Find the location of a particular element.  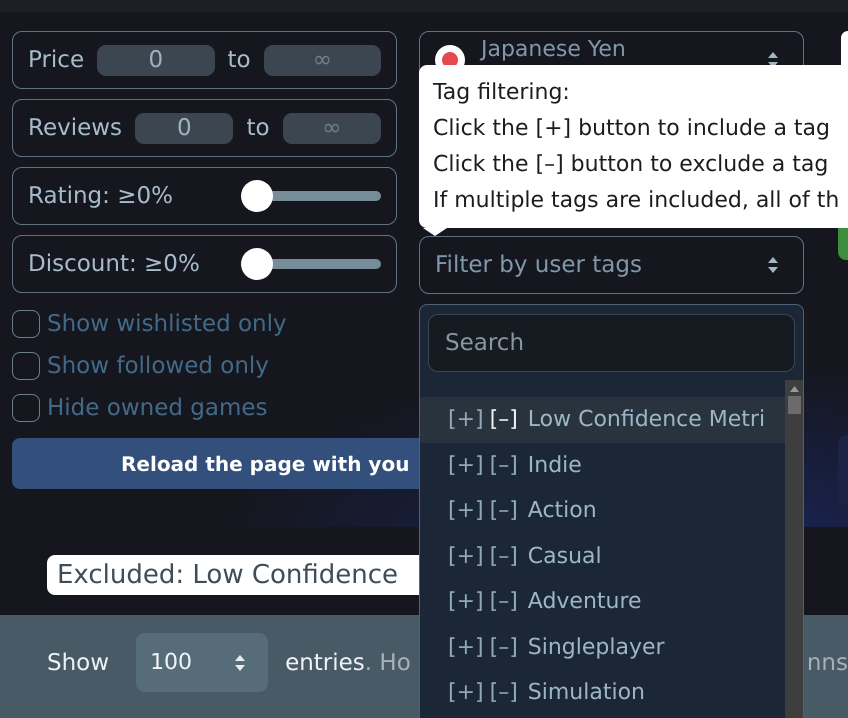

entries-label: entries is located at coordinates (325, 663).